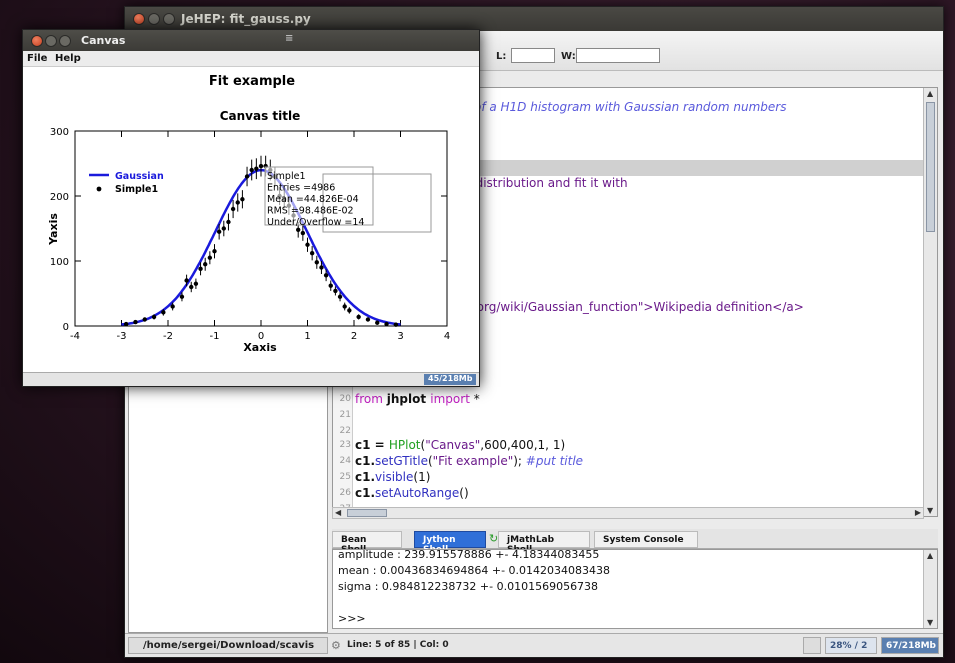 The height and width of the screenshot is (663, 955). I want to click on code-token: (), so click(464, 493).